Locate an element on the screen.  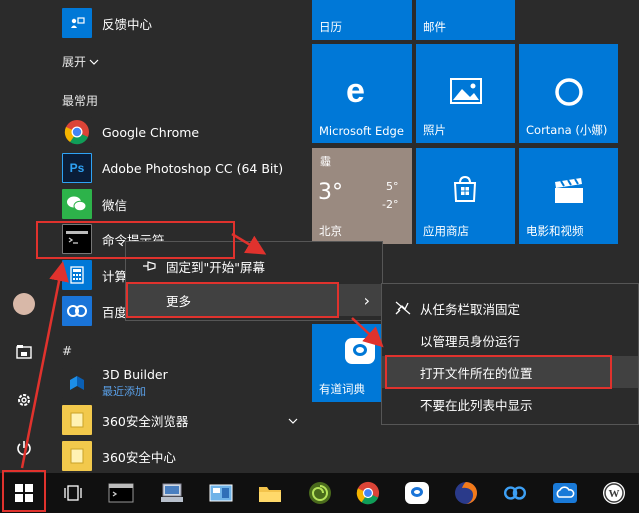
spiral-app-icon is located at coordinates (320, 493).